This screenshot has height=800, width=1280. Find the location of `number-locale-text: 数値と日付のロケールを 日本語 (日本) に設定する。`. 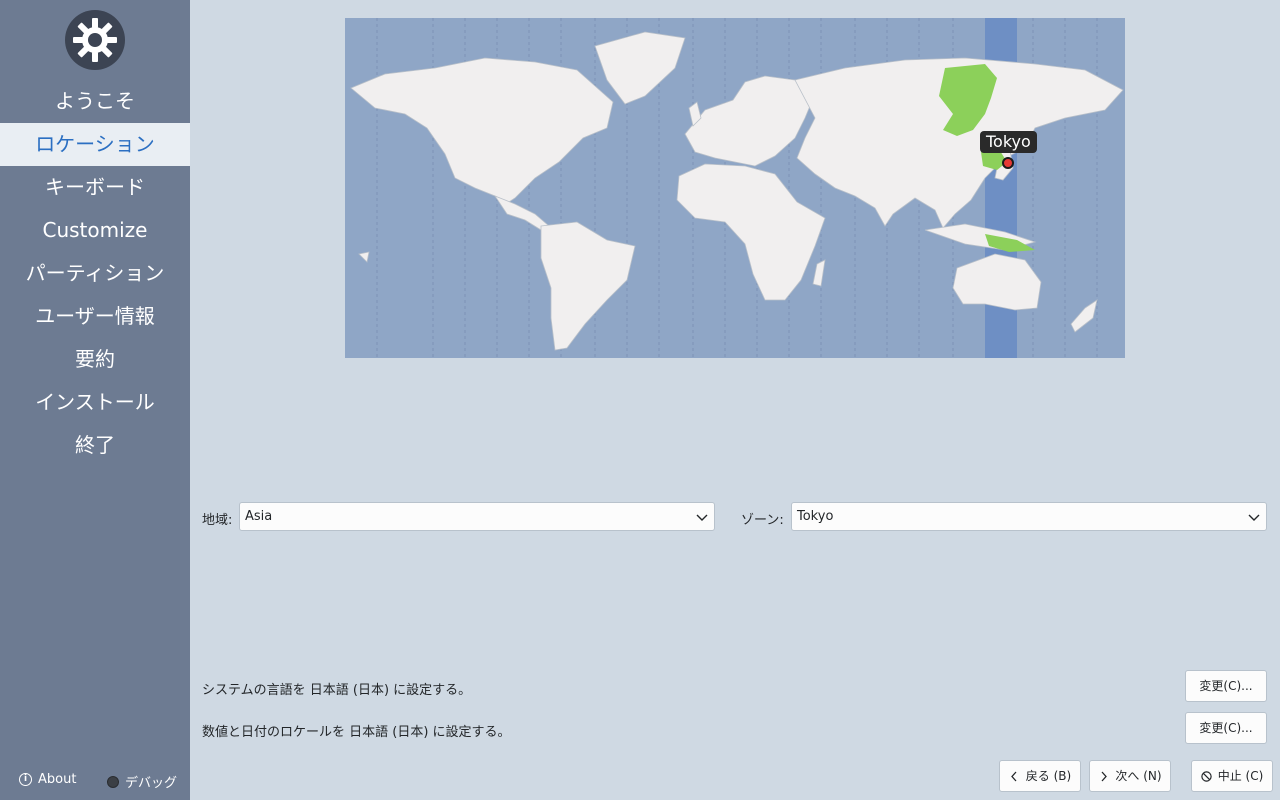

number-locale-text: 数値と日付のロケールを 日本語 (日本) に設定する。 is located at coordinates (356, 732).